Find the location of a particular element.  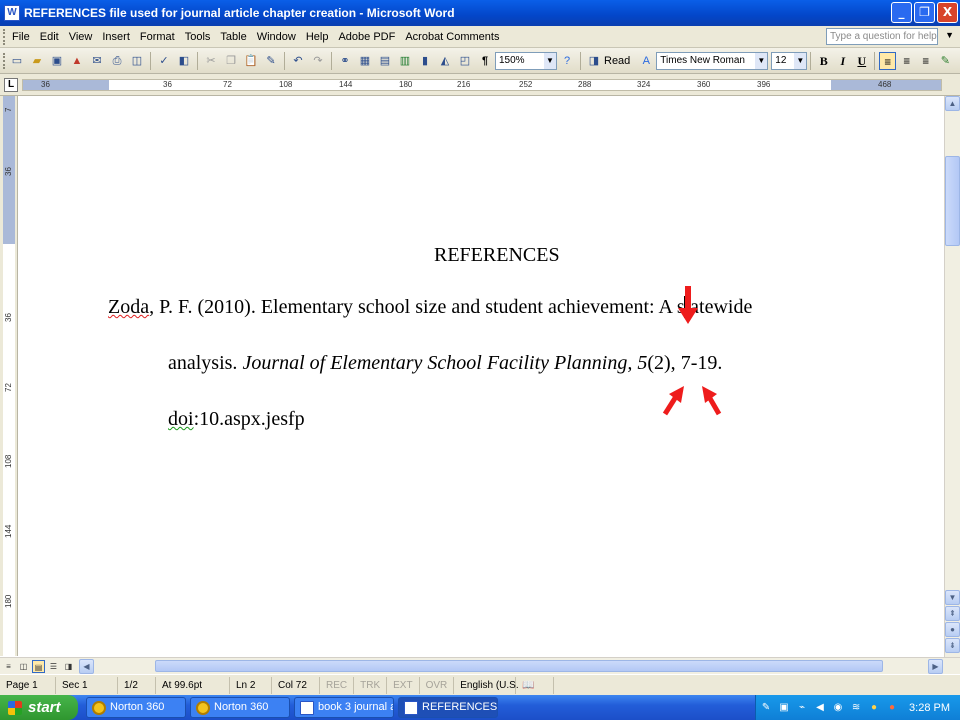

cut-icon: ✂ is located at coordinates (211, 61).